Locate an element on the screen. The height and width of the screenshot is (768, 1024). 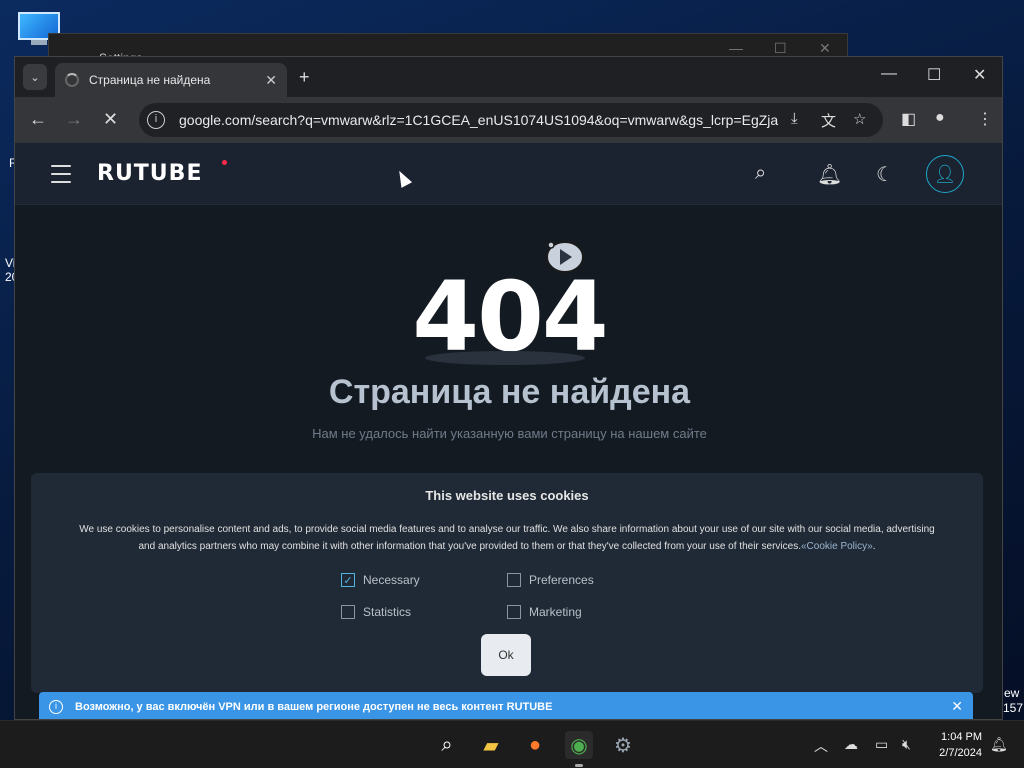
clock-time: 1:04 PM is located at coordinates (961, 737).